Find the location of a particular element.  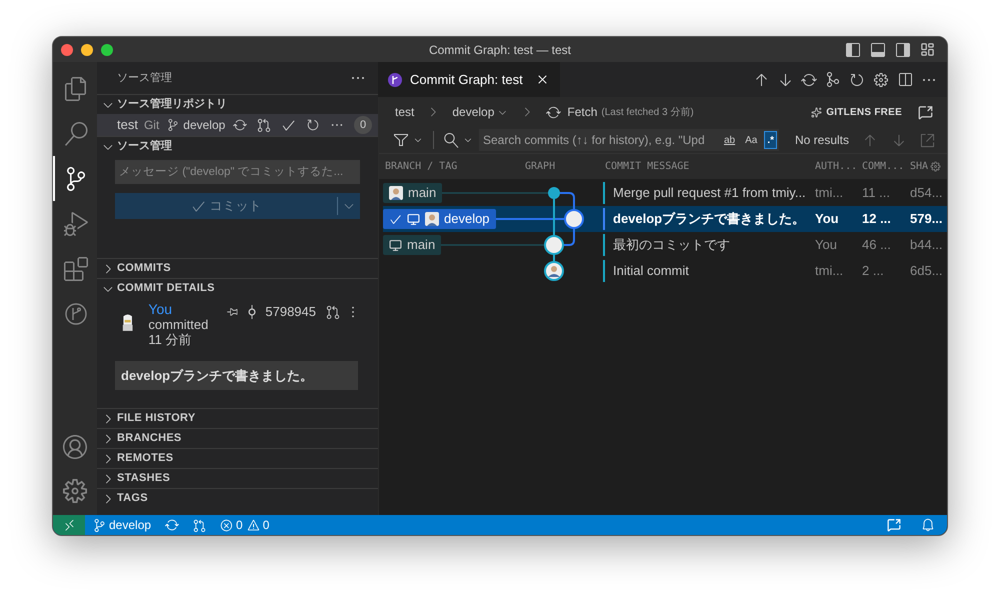

editor-tab: Commit Graph: test is located at coordinates (469, 79).